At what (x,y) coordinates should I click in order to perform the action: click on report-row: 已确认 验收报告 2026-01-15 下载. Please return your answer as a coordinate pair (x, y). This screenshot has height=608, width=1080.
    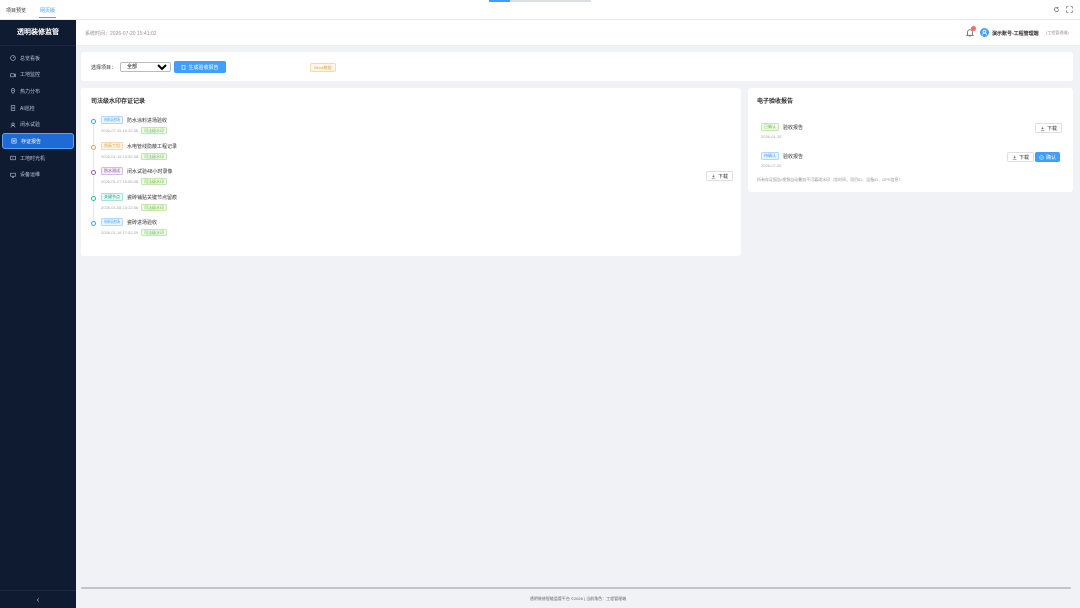
    Looking at the image, I should click on (911, 134).